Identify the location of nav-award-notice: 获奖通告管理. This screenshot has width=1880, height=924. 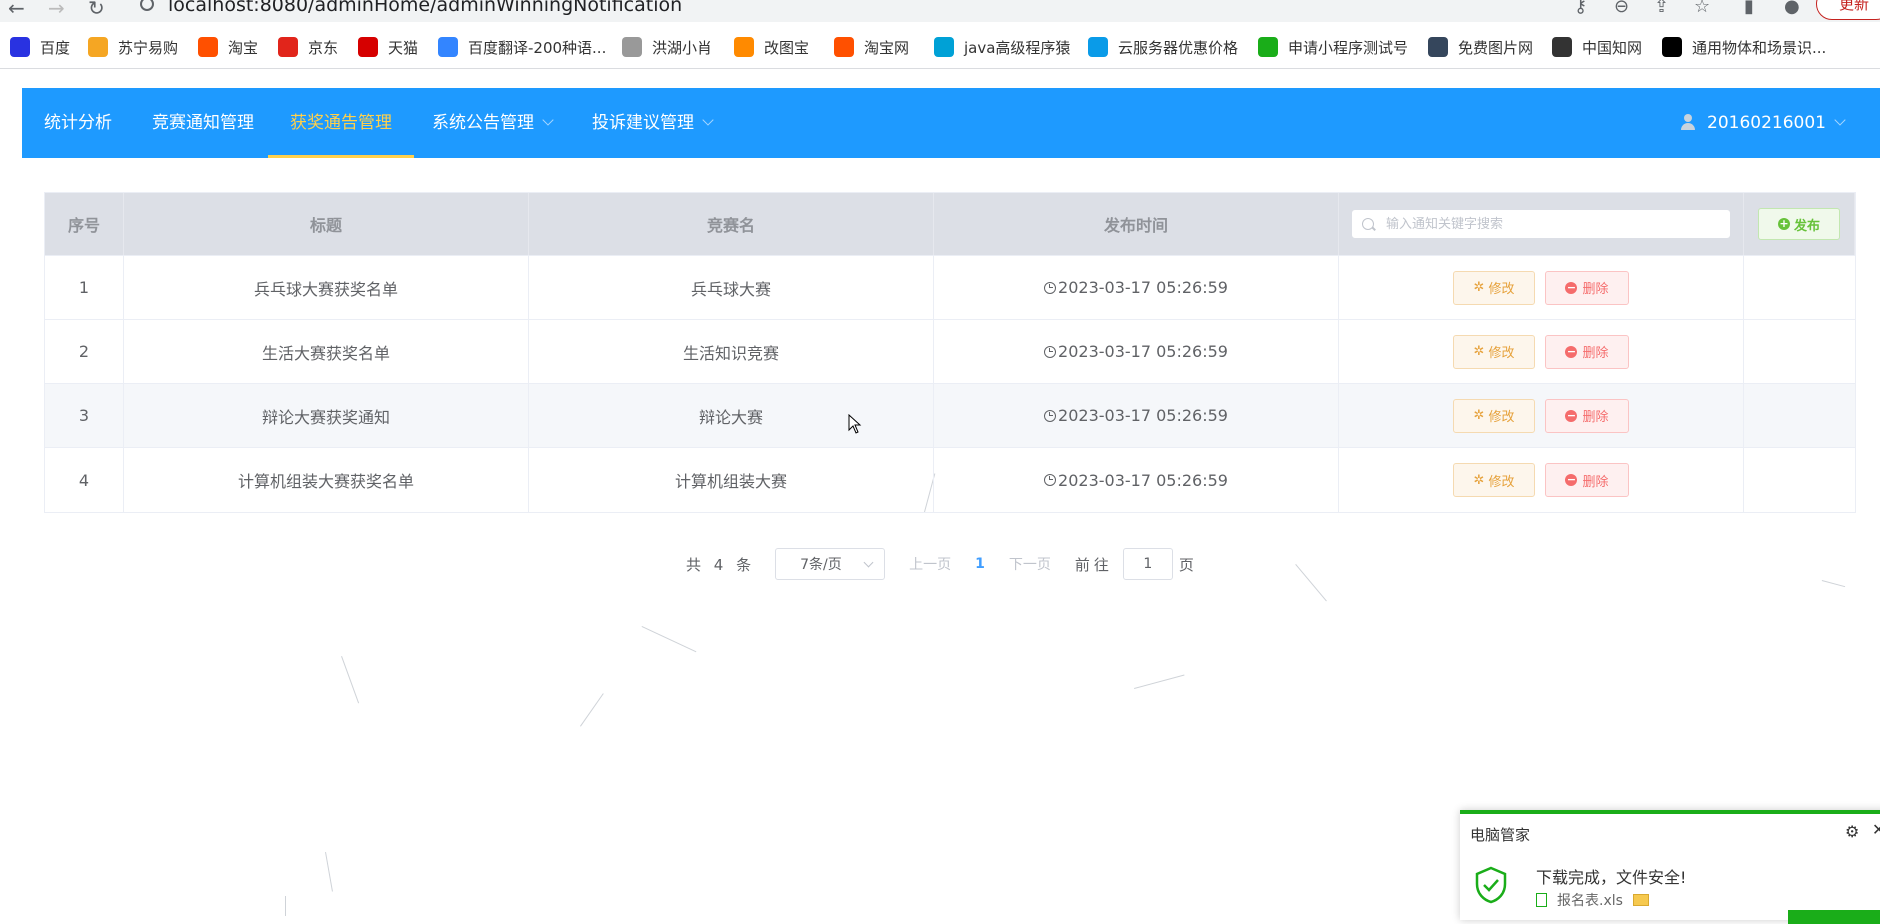
(341, 123).